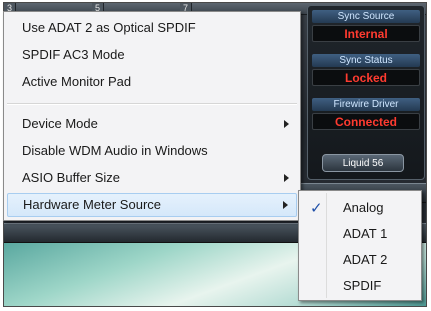 This screenshot has height=311, width=431. What do you see at coordinates (77, 81) in the screenshot?
I see `menu-item-label: Active Monitor Pad` at bounding box center [77, 81].